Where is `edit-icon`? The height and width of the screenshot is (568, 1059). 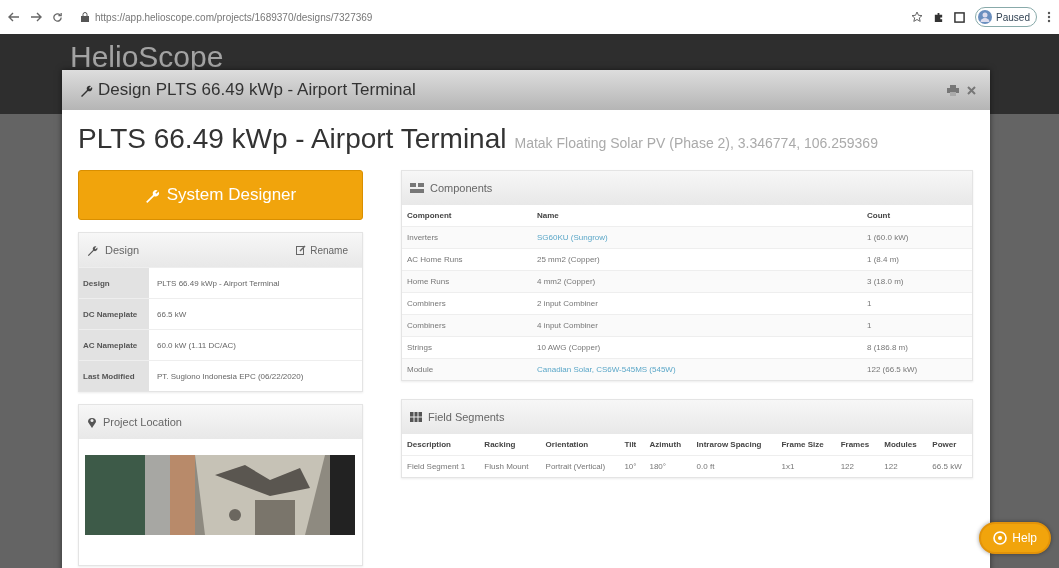
edit-icon is located at coordinates (301, 250).